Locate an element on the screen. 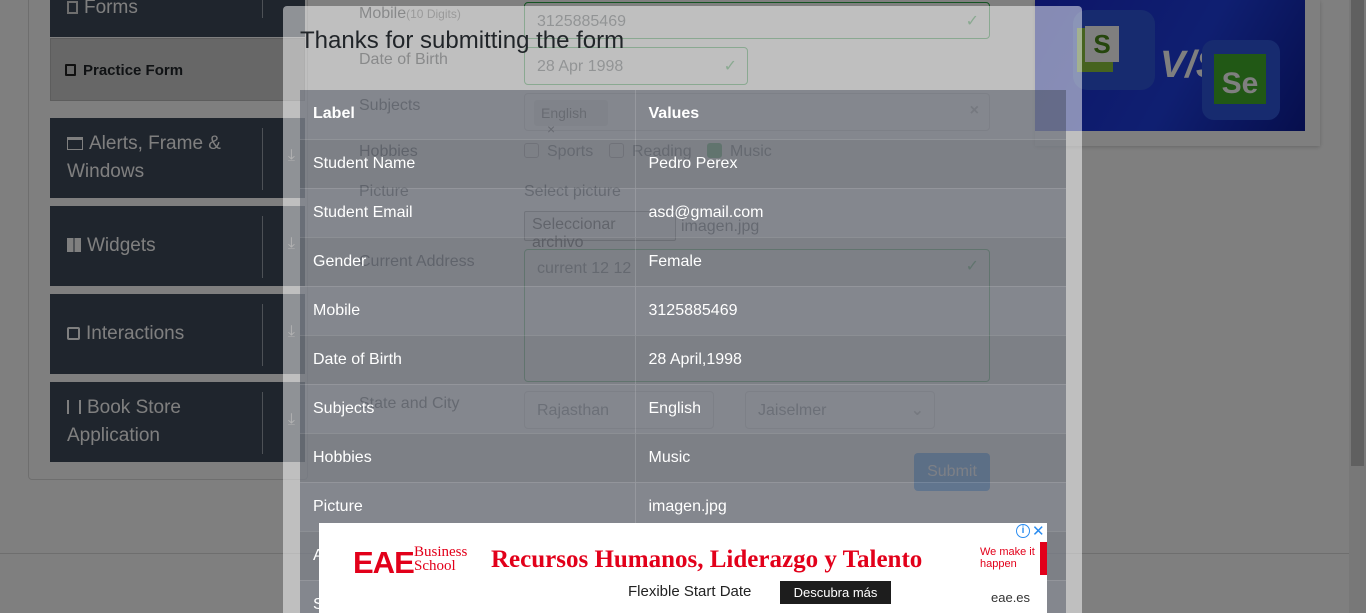 The image size is (1366, 613). ad-subline: Flexible Start Date is located at coordinates (690, 591).